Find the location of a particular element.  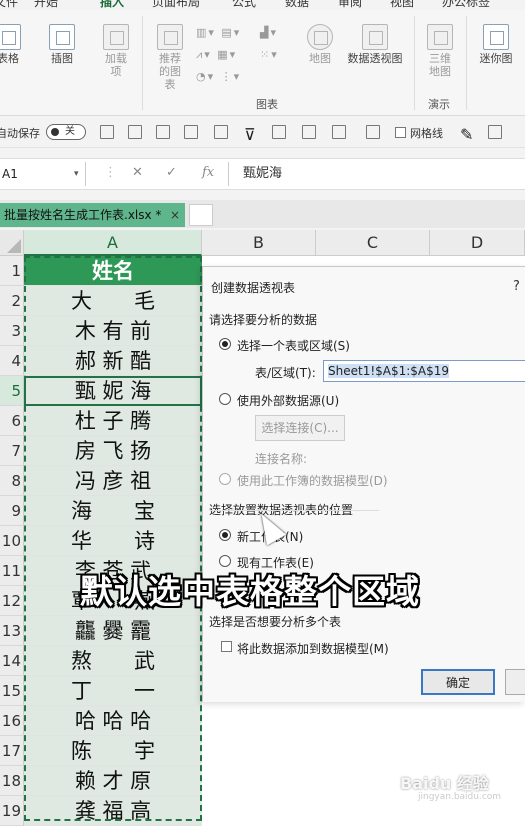

column-chart-icon: ▥▾ ▤▾ is located at coordinates (218, 32).